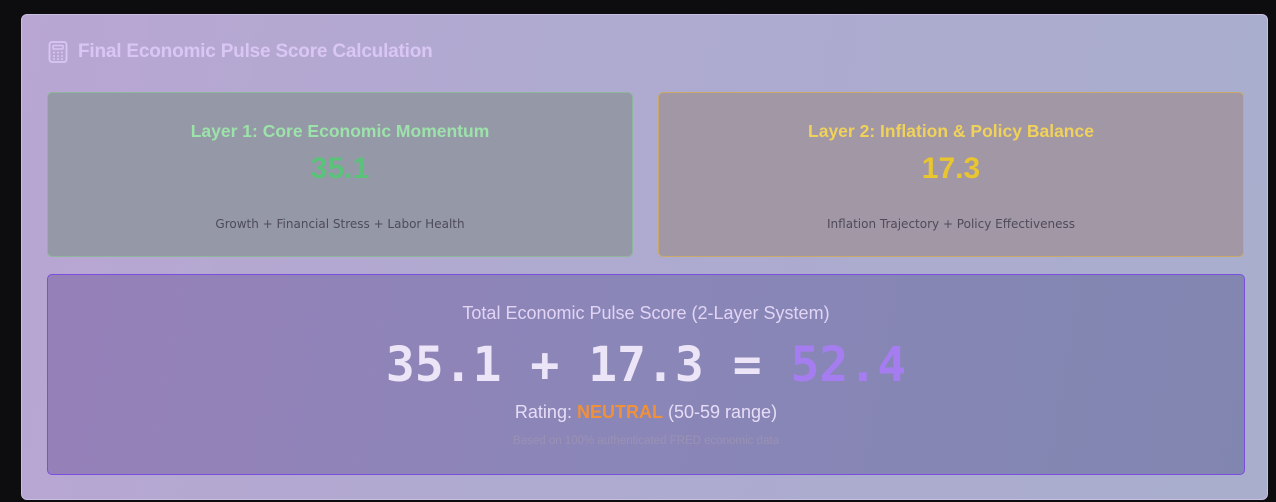  I want to click on page-title: Final Economic Pulse Score Calculation, so click(255, 51).